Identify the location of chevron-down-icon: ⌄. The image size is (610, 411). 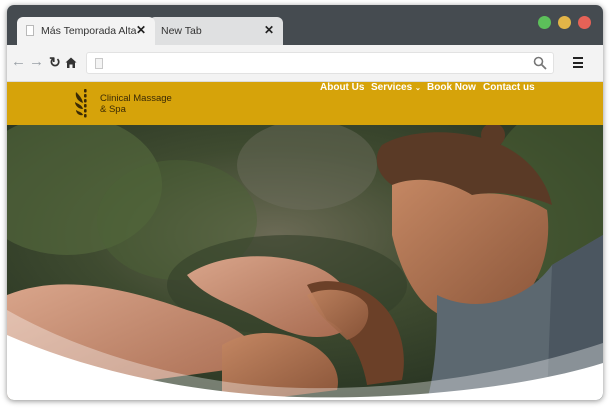
(417, 88).